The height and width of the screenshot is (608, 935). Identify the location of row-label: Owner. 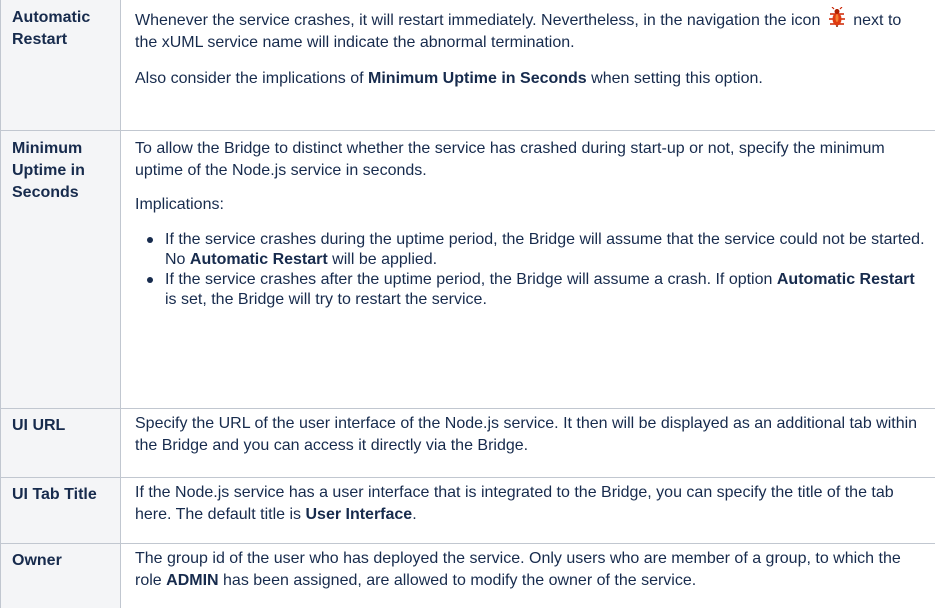
(60, 575).